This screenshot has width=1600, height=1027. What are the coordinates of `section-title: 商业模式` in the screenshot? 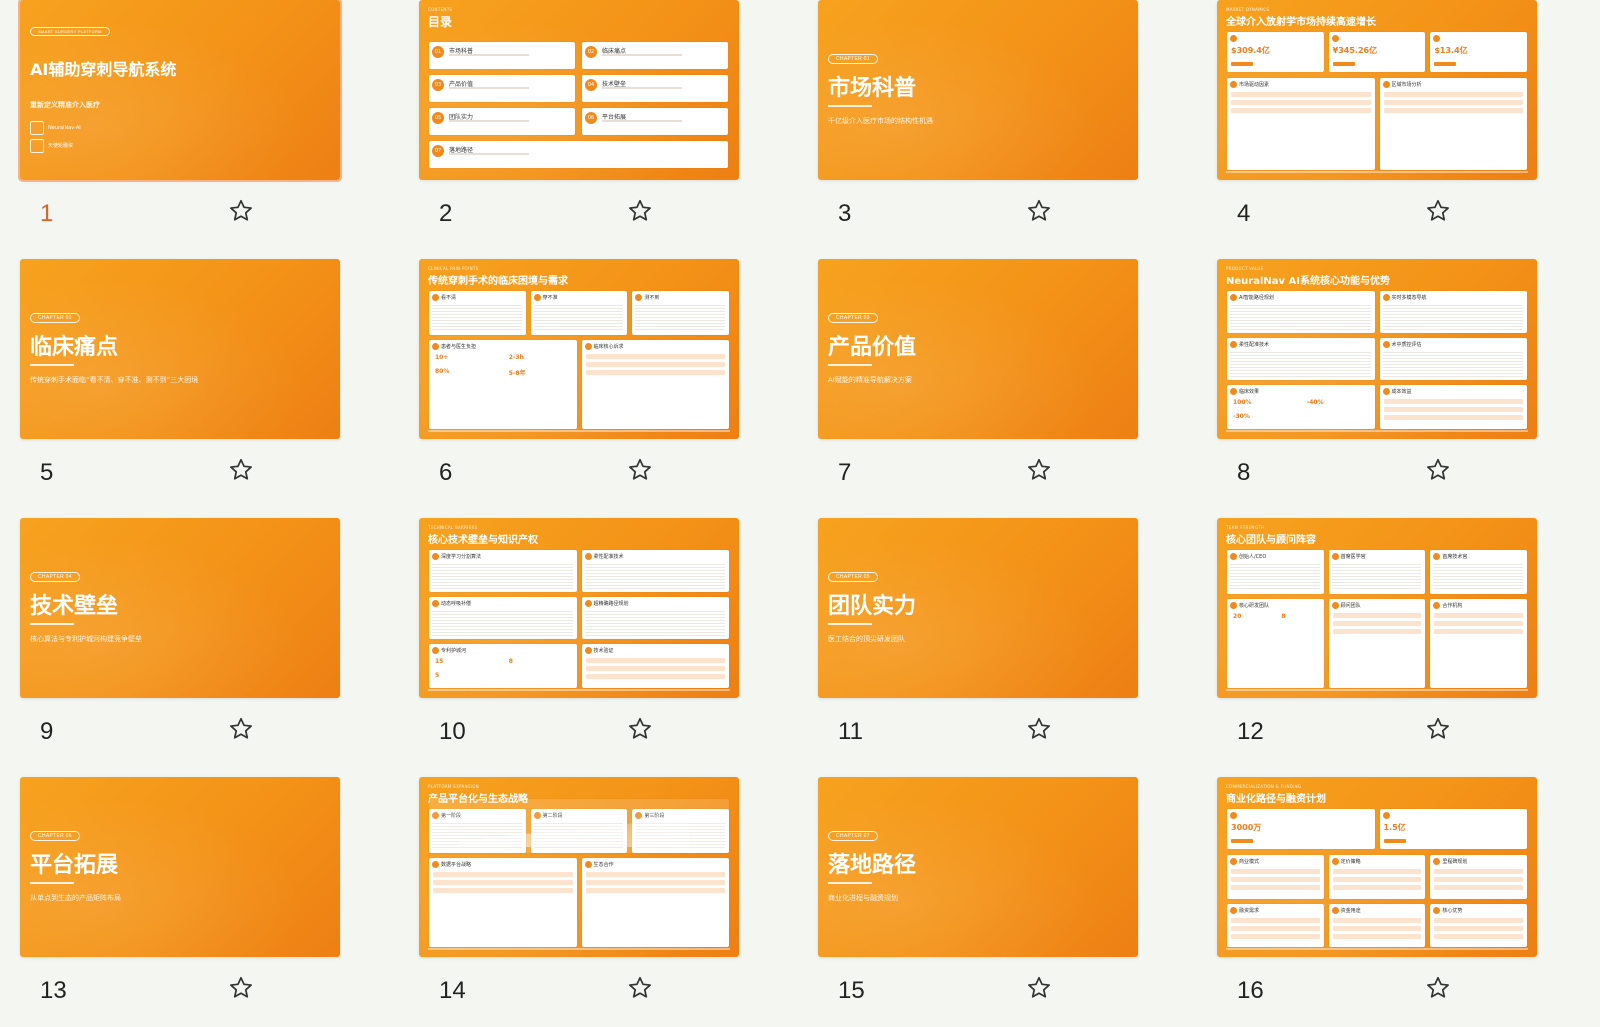 It's located at (1249, 862).